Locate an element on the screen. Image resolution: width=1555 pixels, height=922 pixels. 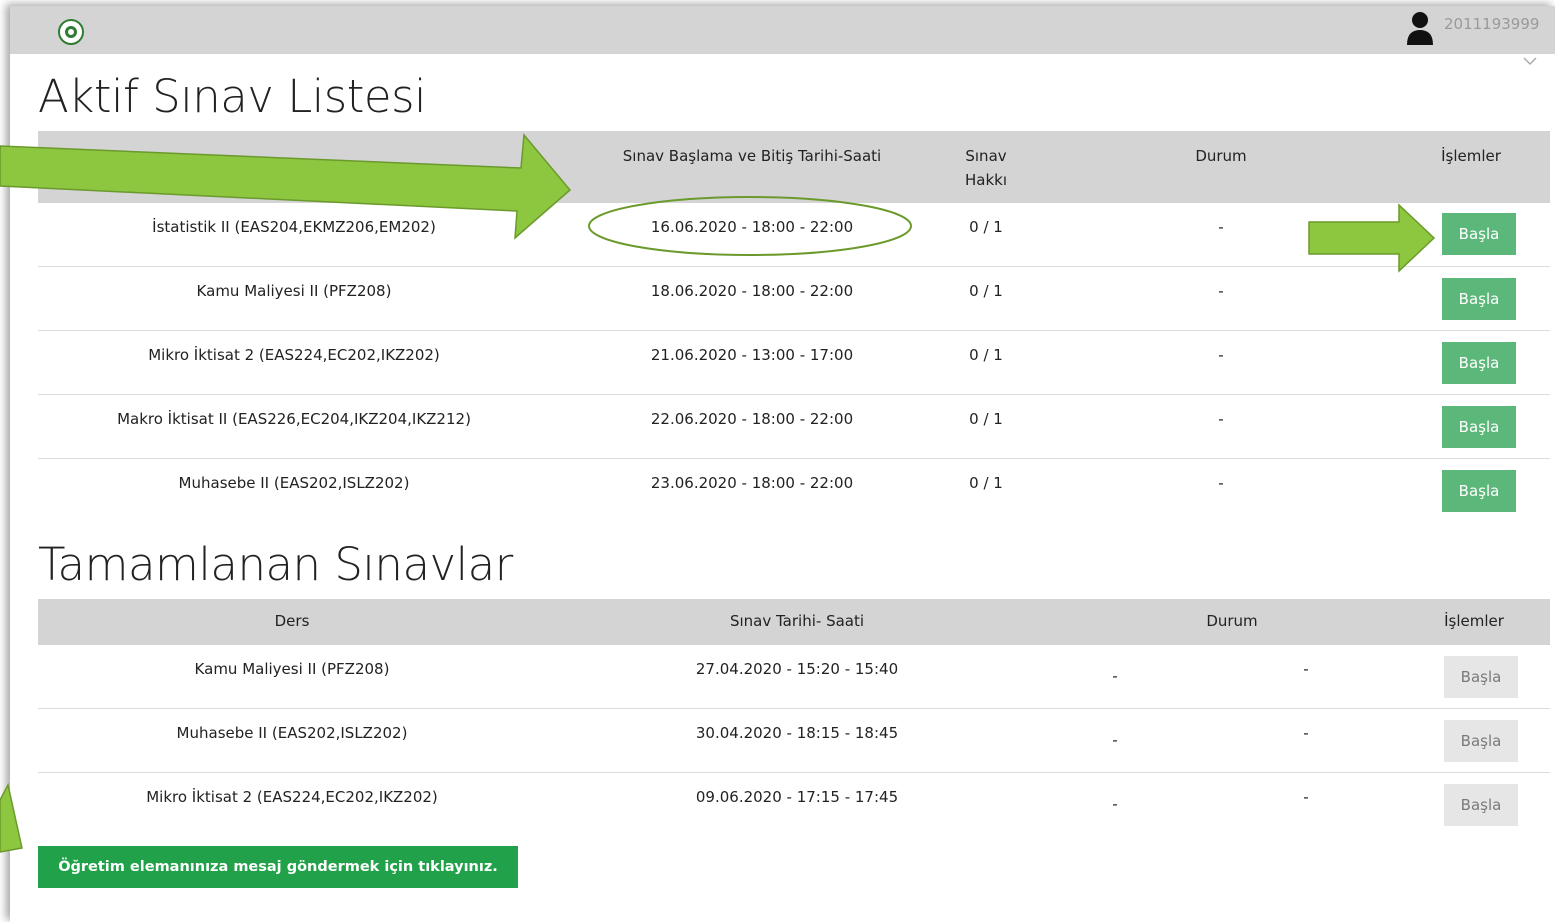
exam-date: 23.06.2020 - 18:00 - 22:00 is located at coordinates (752, 483).